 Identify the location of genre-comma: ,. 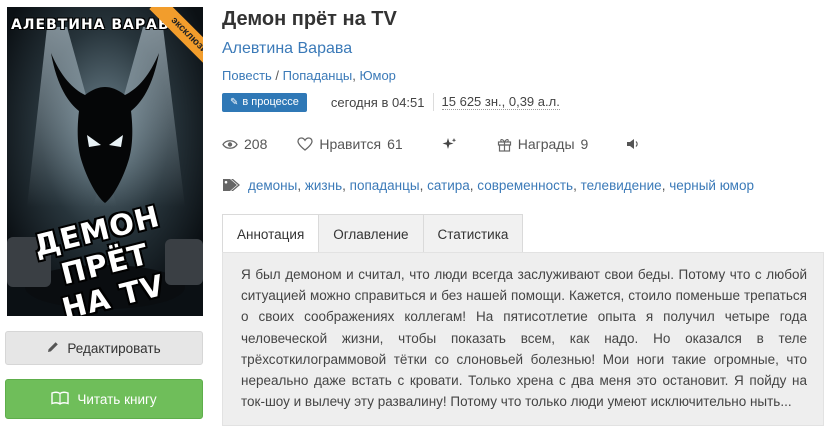
(356, 75).